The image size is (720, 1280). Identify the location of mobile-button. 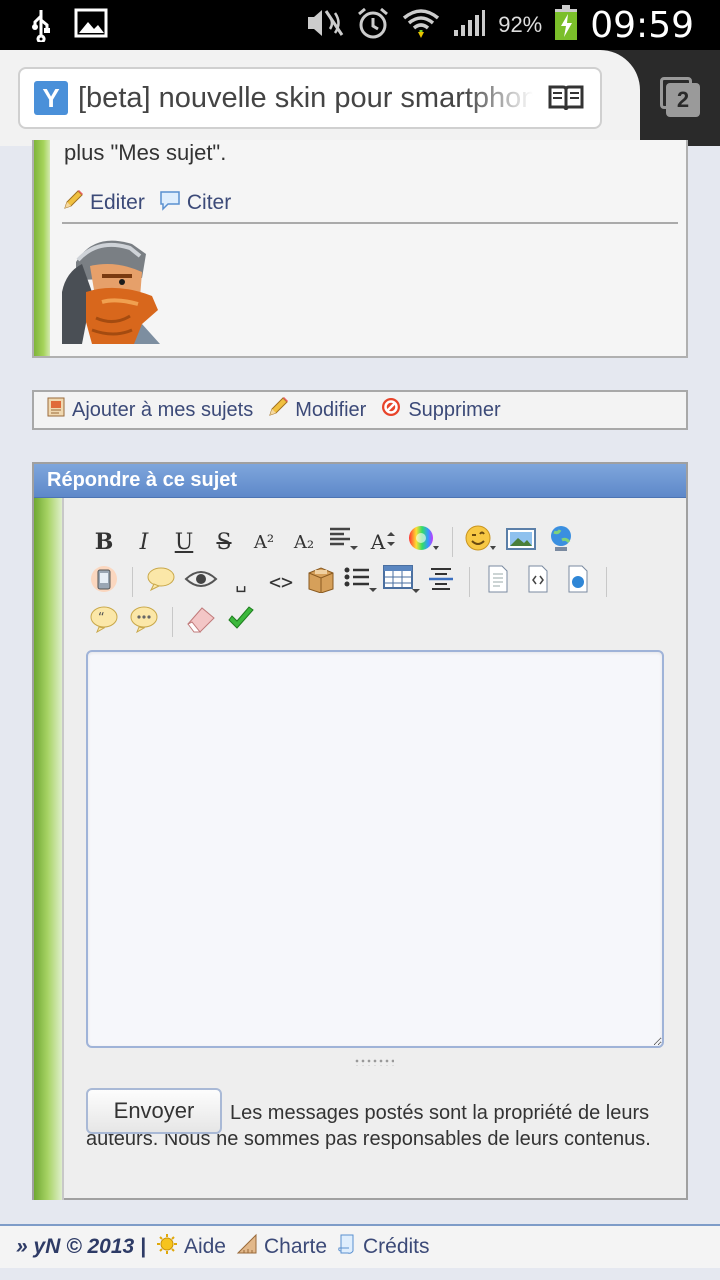
(104, 582).